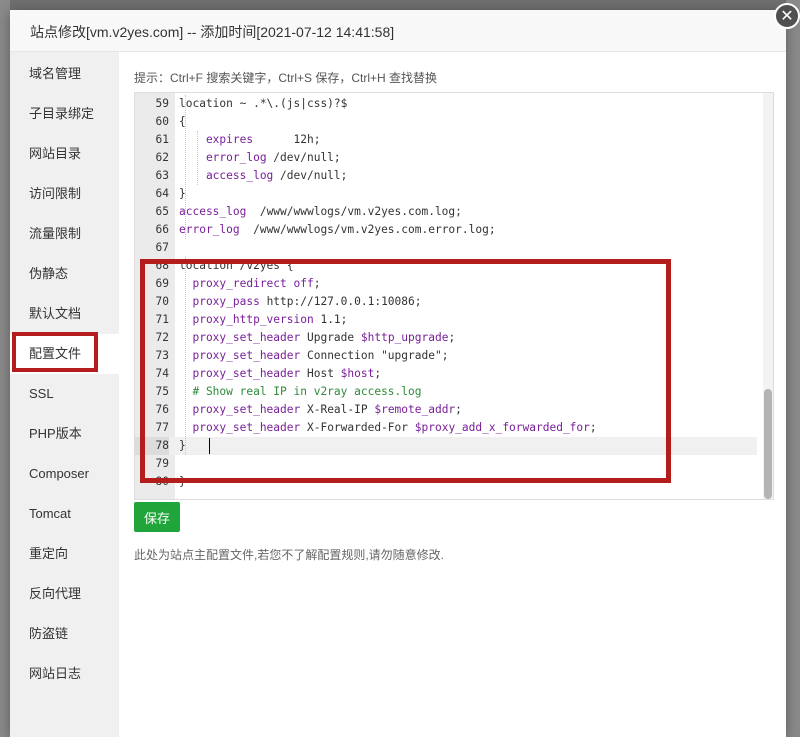  I want to click on sidebar-item: 防盗链, so click(64, 634).